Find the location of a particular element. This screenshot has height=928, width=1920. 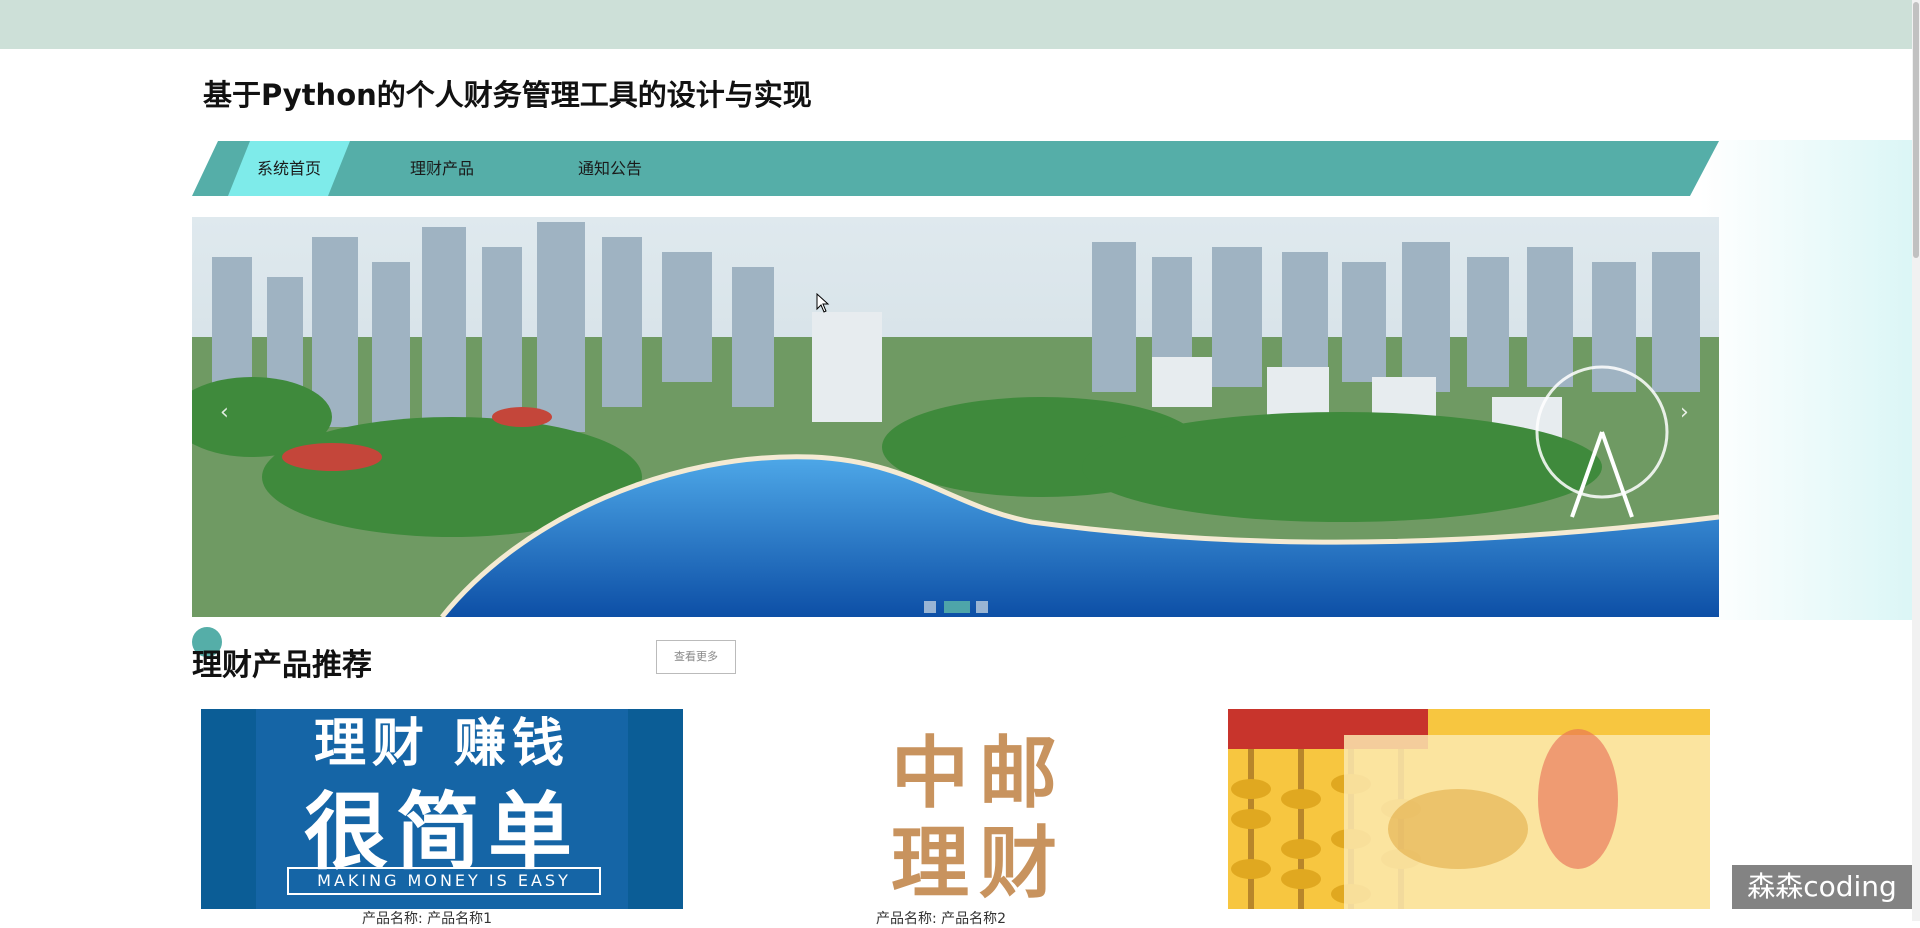

background-decoration is located at coordinates (1806, 380).